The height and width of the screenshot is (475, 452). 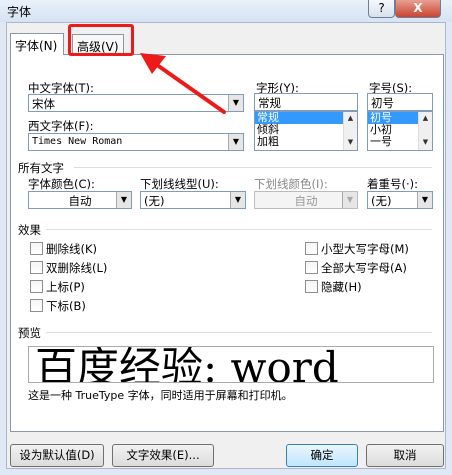 I want to click on tab-font: 字体(N), so click(x=37, y=44).